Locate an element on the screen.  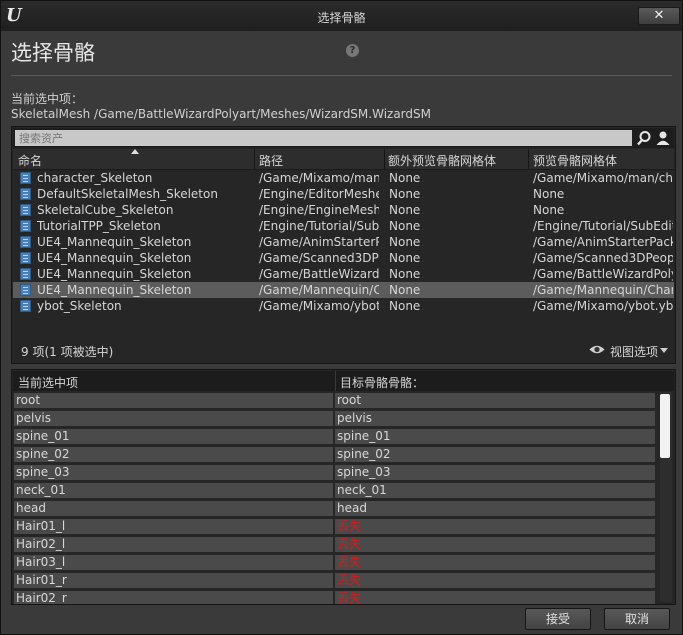
asset-name: character_Skeleton is located at coordinates (95, 178).